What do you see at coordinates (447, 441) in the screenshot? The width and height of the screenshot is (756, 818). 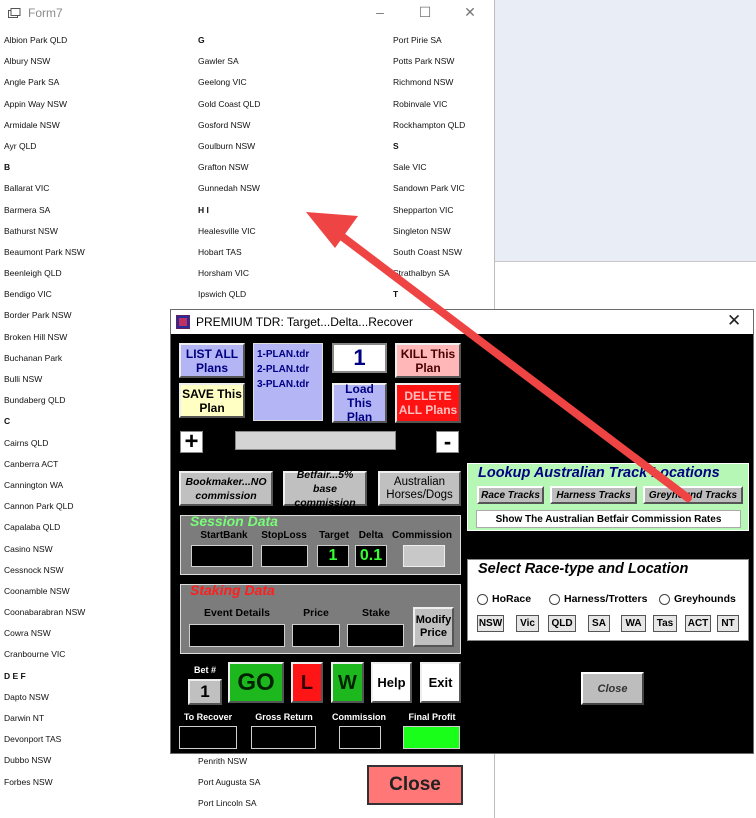 I see `minus-button: -` at bounding box center [447, 441].